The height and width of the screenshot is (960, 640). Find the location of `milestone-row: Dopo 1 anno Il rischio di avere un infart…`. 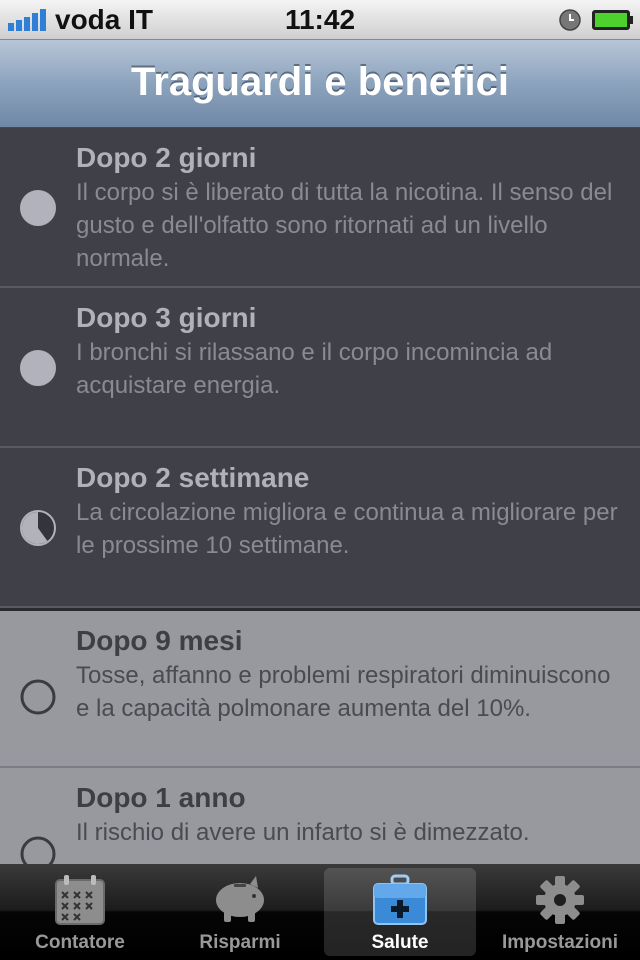

milestone-row: Dopo 1 anno Il rischio di avere un infart… is located at coordinates (320, 816).